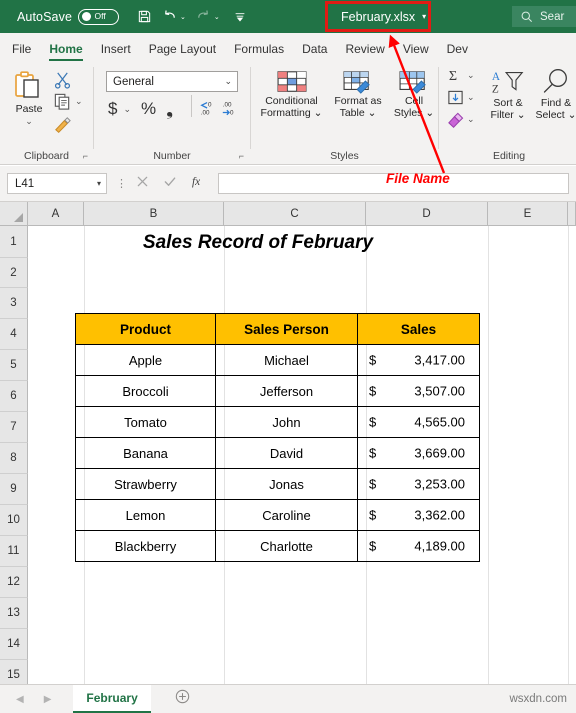 The height and width of the screenshot is (713, 576). I want to click on fill-caret-icon: ⌄, so click(471, 97).